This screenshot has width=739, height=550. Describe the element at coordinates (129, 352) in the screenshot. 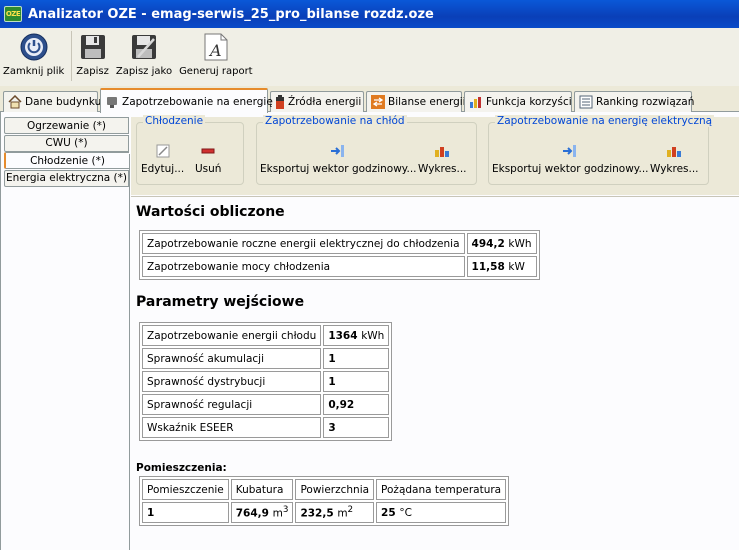

I see `side-divider` at that location.